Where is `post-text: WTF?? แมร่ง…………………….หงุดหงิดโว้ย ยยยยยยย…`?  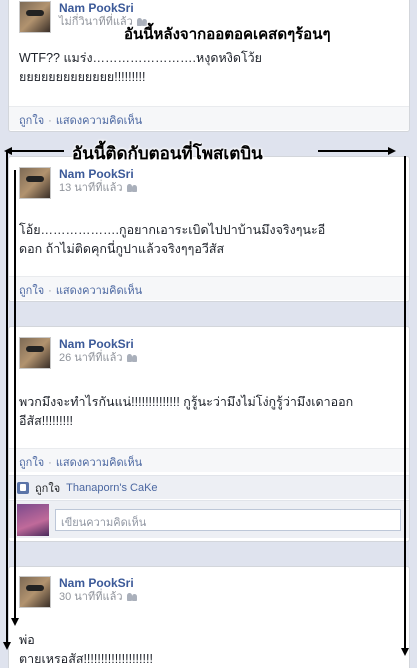 post-text: WTF?? แมร่ง…………………….หงุดหงิดโว้ย ยยยยยยย… is located at coordinates (141, 67).